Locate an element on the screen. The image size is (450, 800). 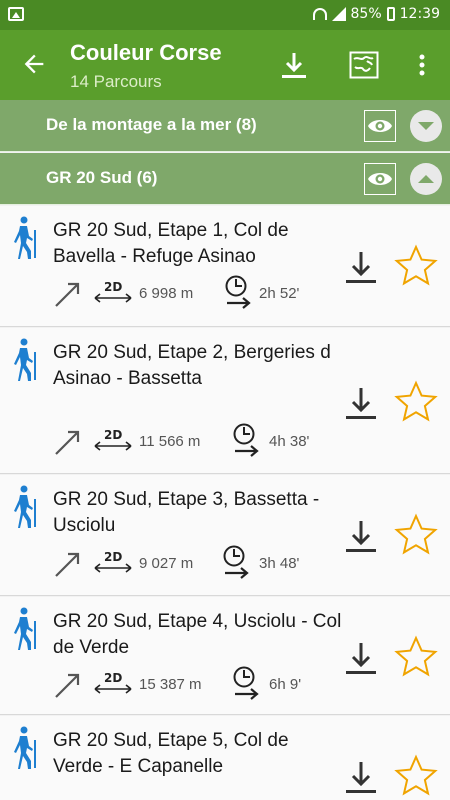
page-subtitle: 14 Parcours is located at coordinates (116, 81).